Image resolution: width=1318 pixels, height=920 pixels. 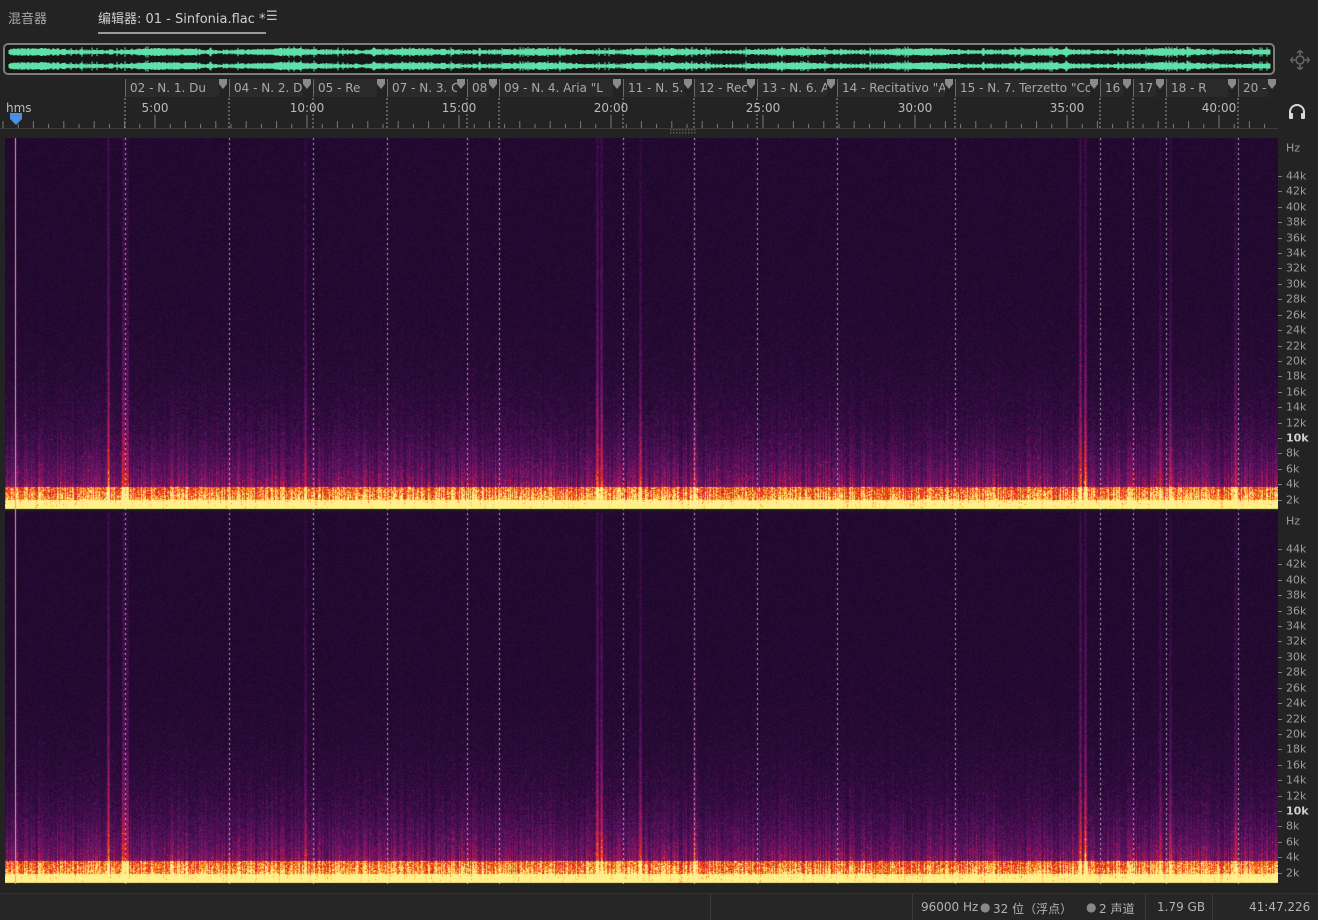 I want to click on headphones-icon, so click(x=1297, y=112).